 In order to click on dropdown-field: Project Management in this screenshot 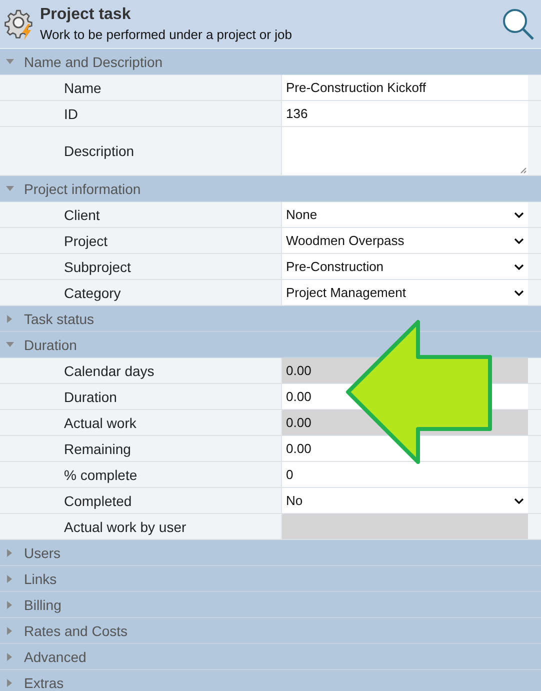, I will do `click(405, 292)`.